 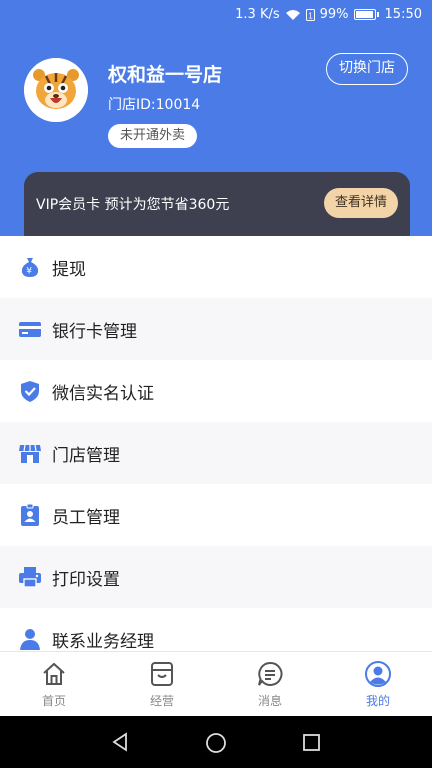 What do you see at coordinates (216, 15) in the screenshot?
I see `status-bar: 1.3 K/s 1 99% 15:50` at bounding box center [216, 15].